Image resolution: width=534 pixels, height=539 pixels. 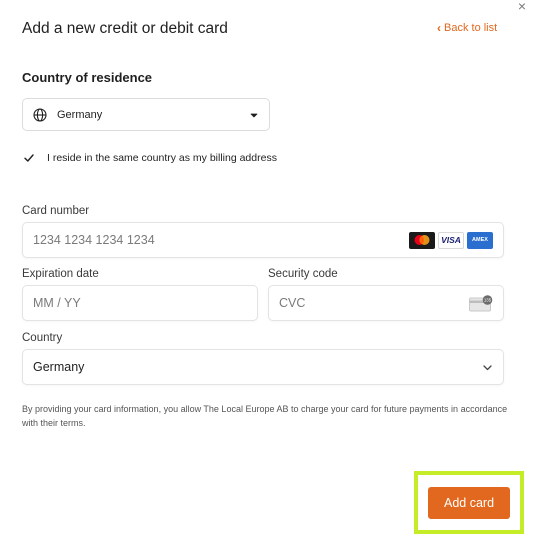 I want to click on caret-down-icon, so click(x=254, y=115).